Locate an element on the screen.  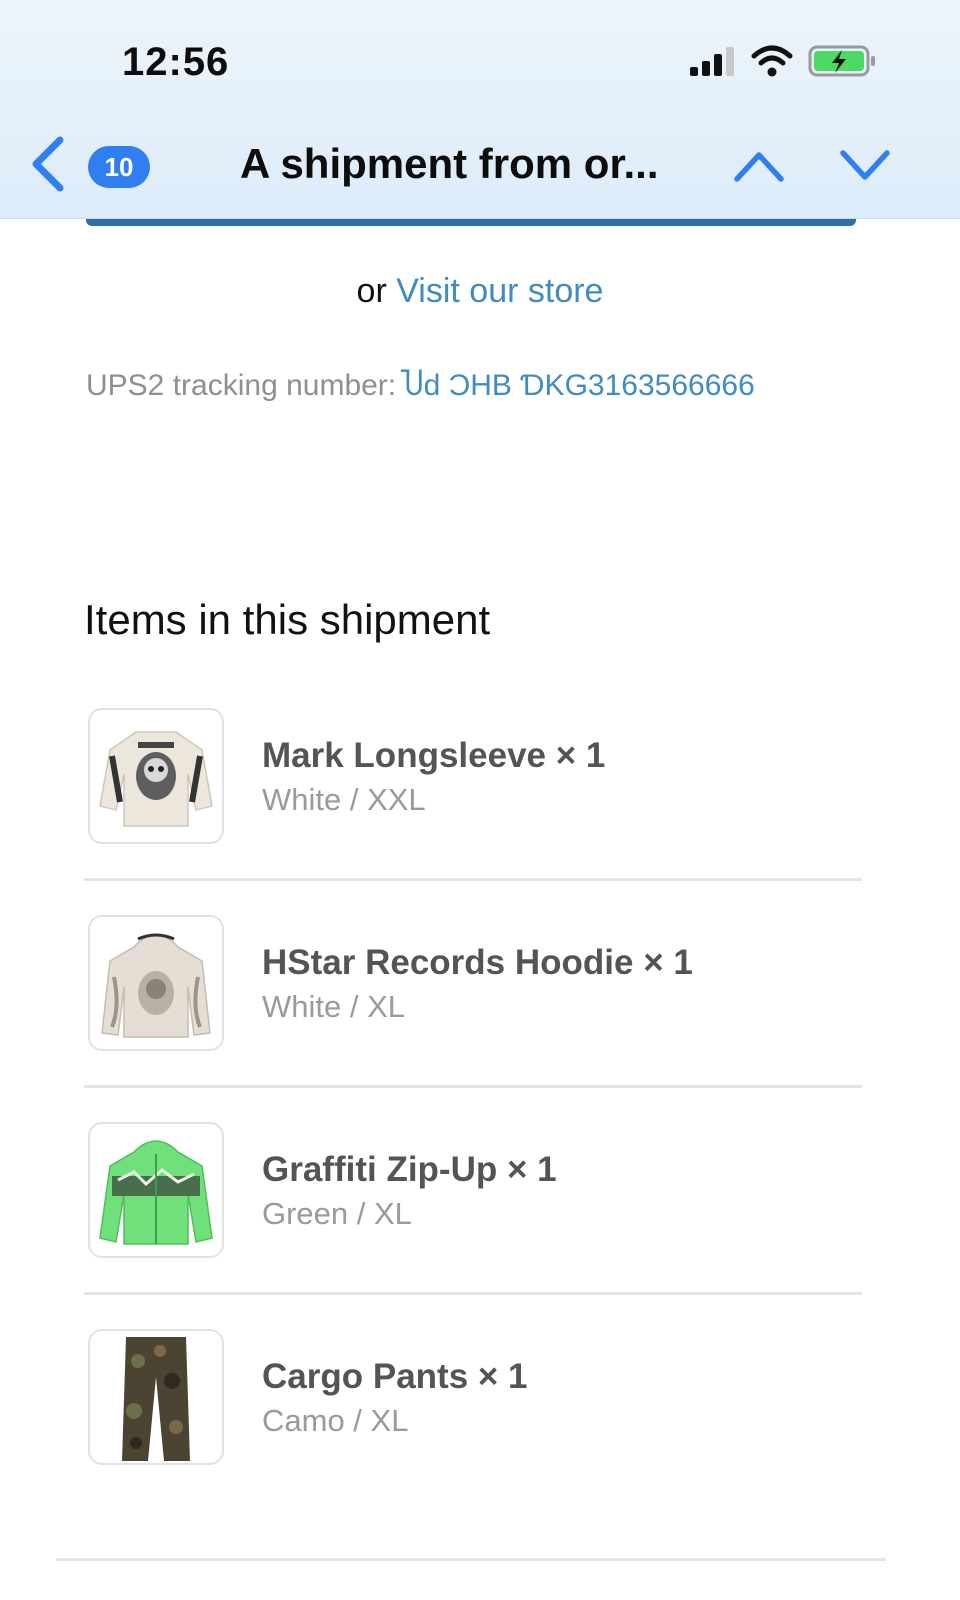
wifi-icon is located at coordinates (772, 63).